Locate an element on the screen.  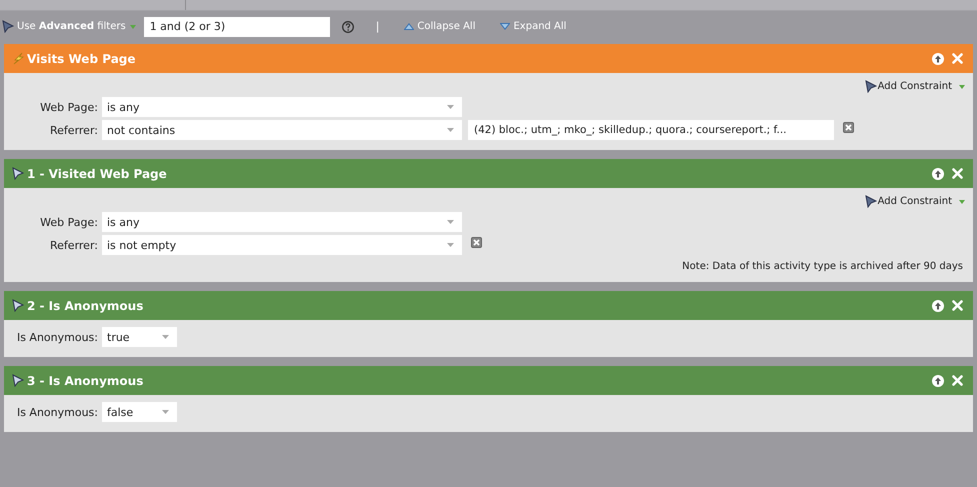
operator-dropdown: true is located at coordinates (139, 337).